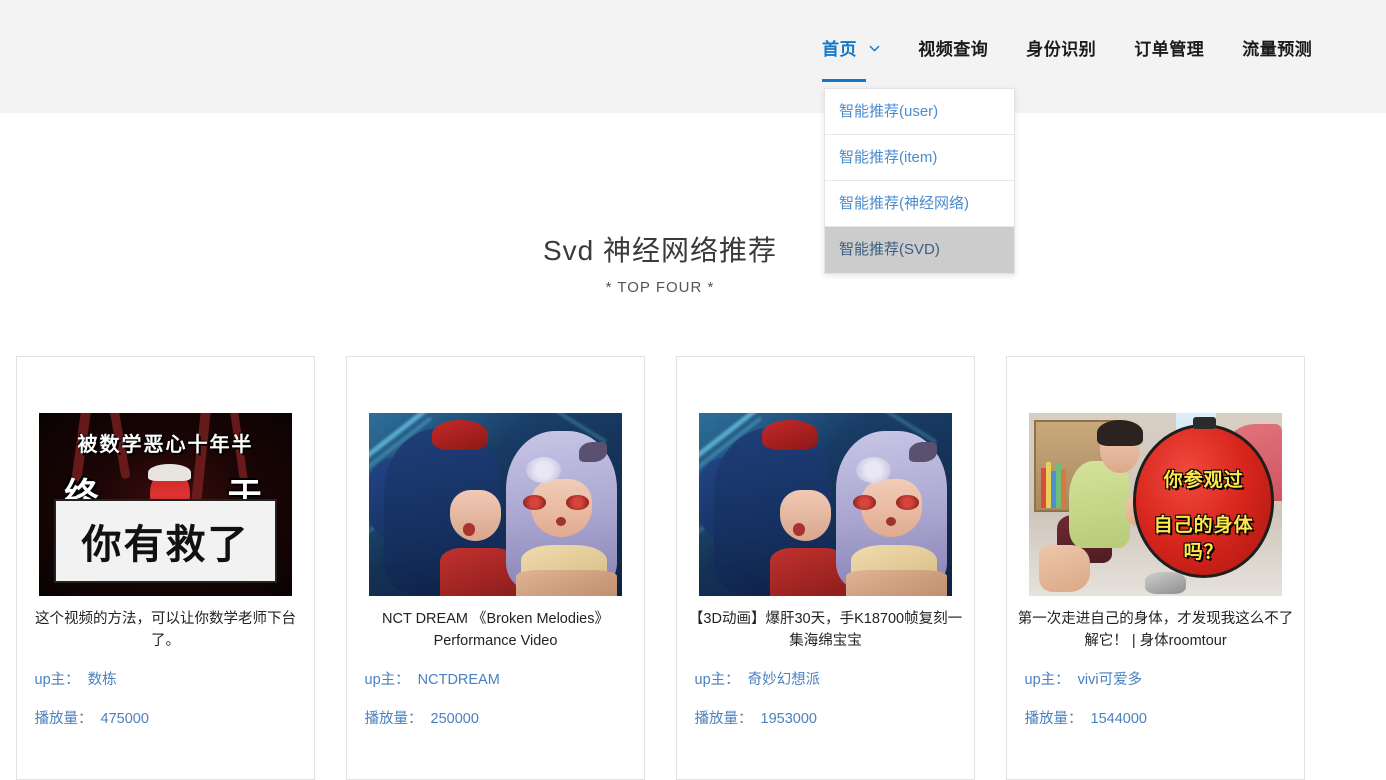  What do you see at coordinates (660, 287) in the screenshot?
I see `page-subtitle: * TOP FOUR *` at bounding box center [660, 287].